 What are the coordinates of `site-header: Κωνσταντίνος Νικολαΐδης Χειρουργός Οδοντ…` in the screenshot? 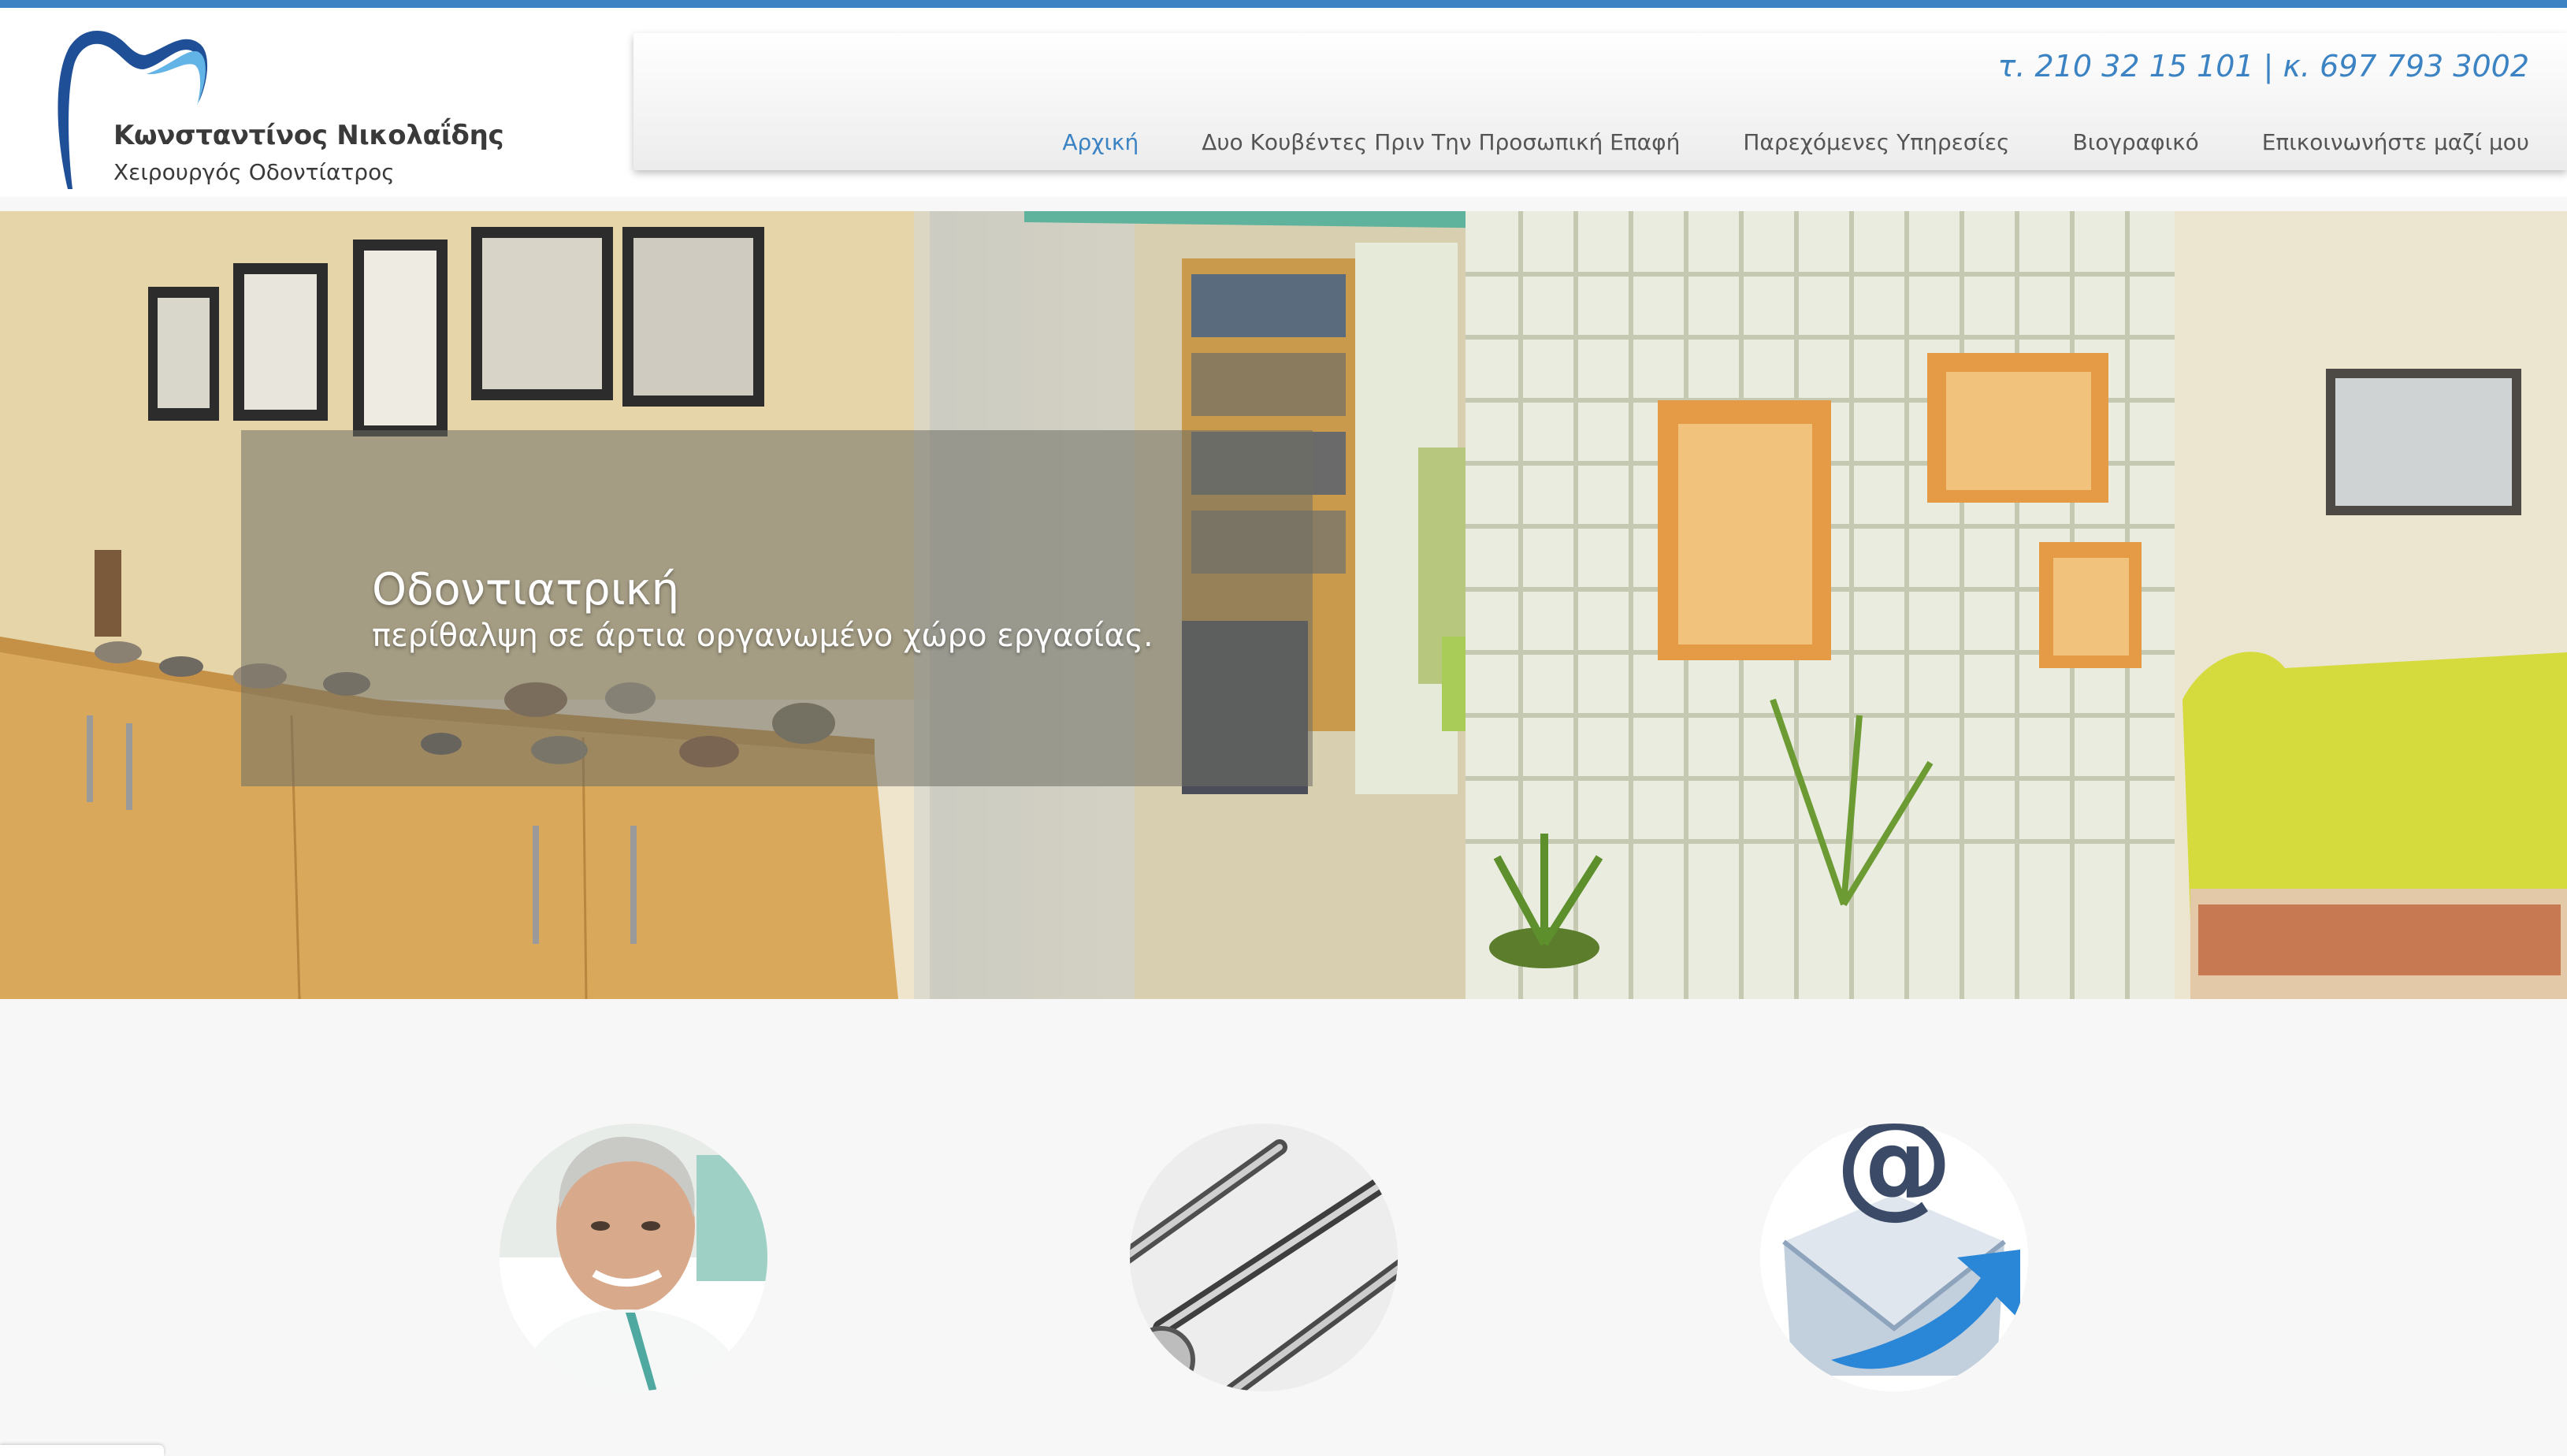 It's located at (1283, 102).